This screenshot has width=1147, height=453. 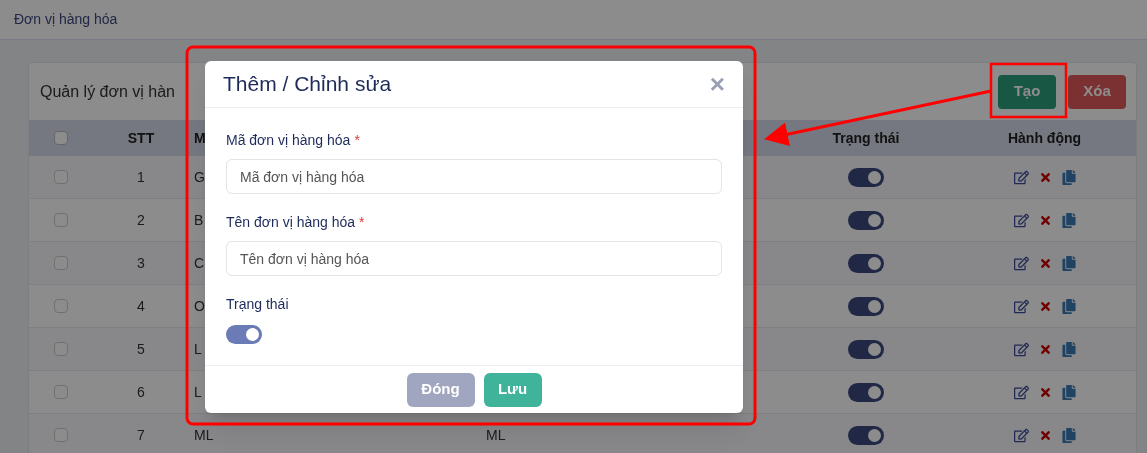 What do you see at coordinates (1044, 137) in the screenshot?
I see `column-header: Hành động` at bounding box center [1044, 137].